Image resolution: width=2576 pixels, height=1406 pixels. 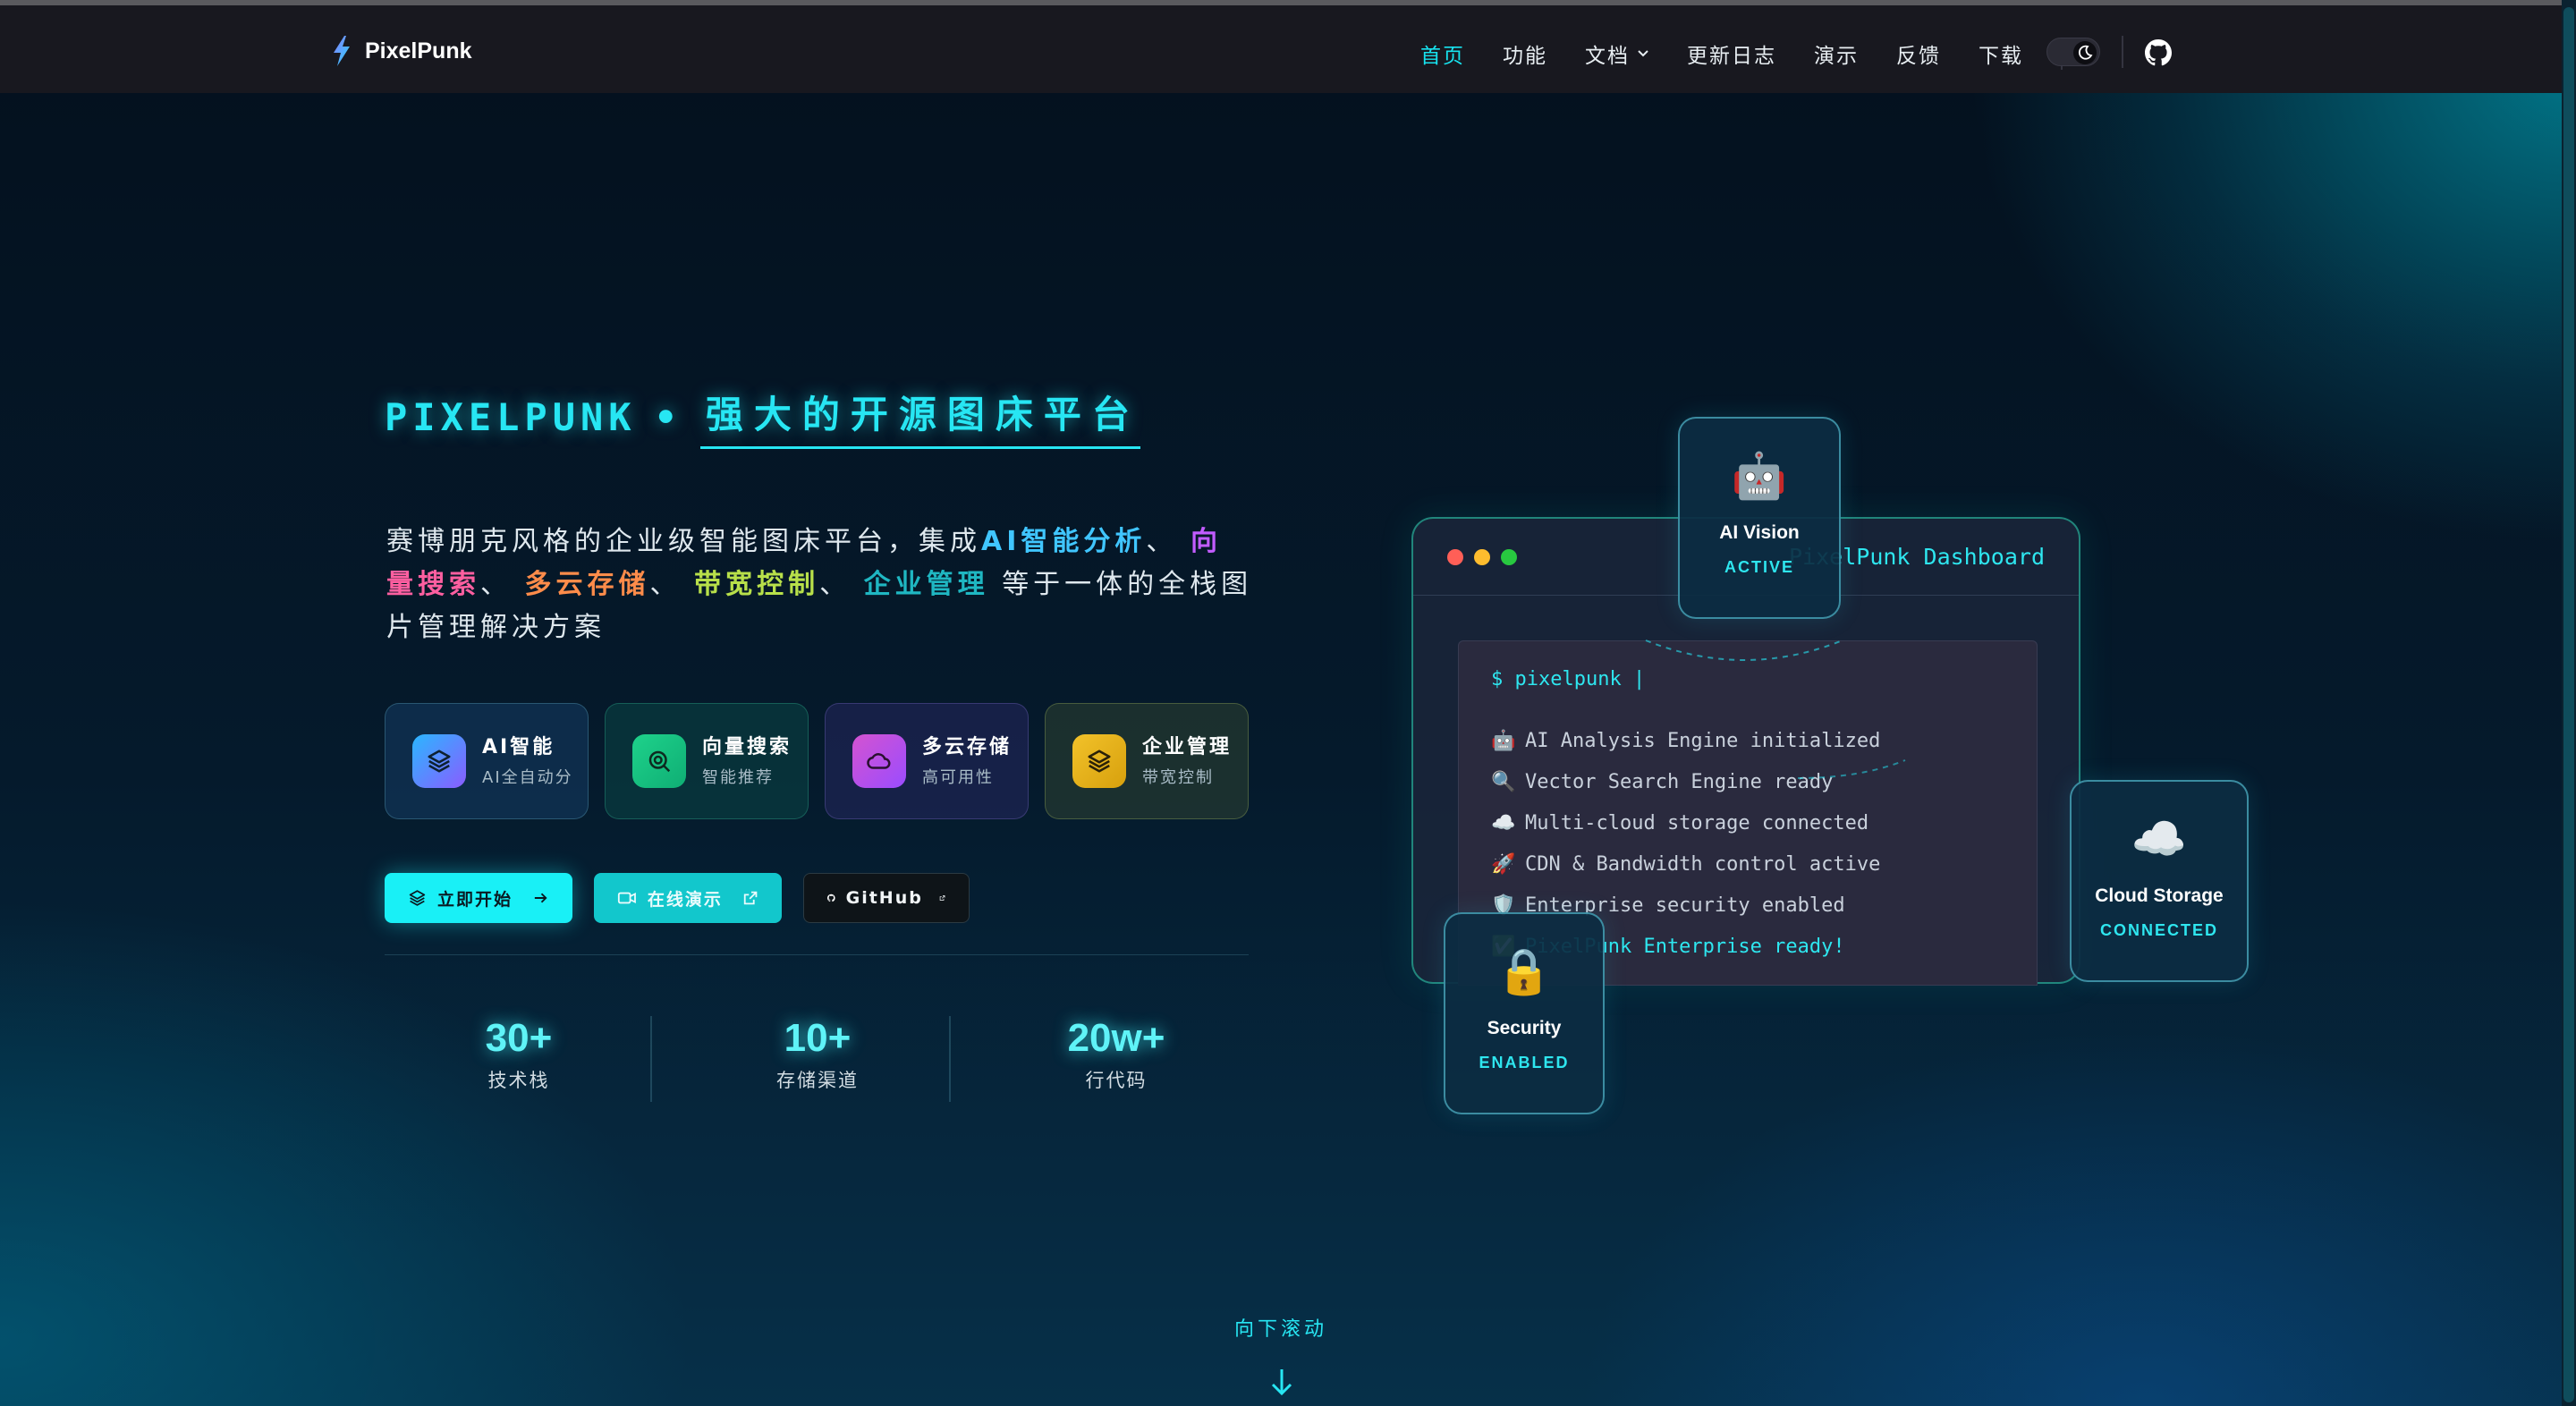 What do you see at coordinates (519, 1054) in the screenshot?
I see `stat-tech-stack: 30+ 技术栈` at bounding box center [519, 1054].